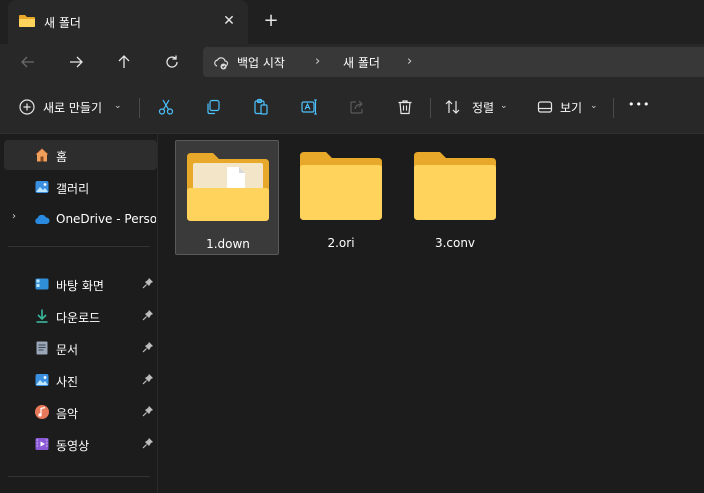 The image size is (704, 493). I want to click on sidebar-item-music: 음악, so click(80, 412).